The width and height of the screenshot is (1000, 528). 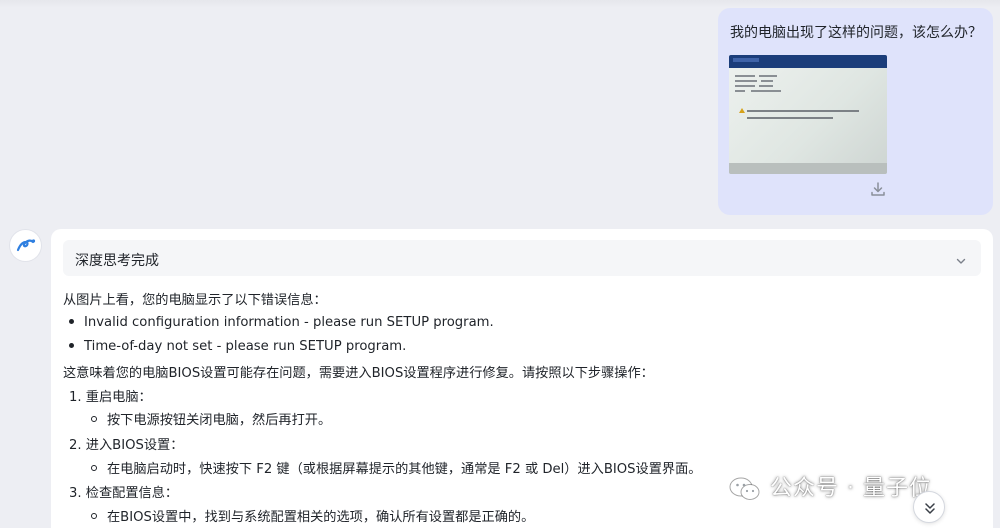 What do you see at coordinates (808, 168) in the screenshot?
I see `photo-bezel` at bounding box center [808, 168].